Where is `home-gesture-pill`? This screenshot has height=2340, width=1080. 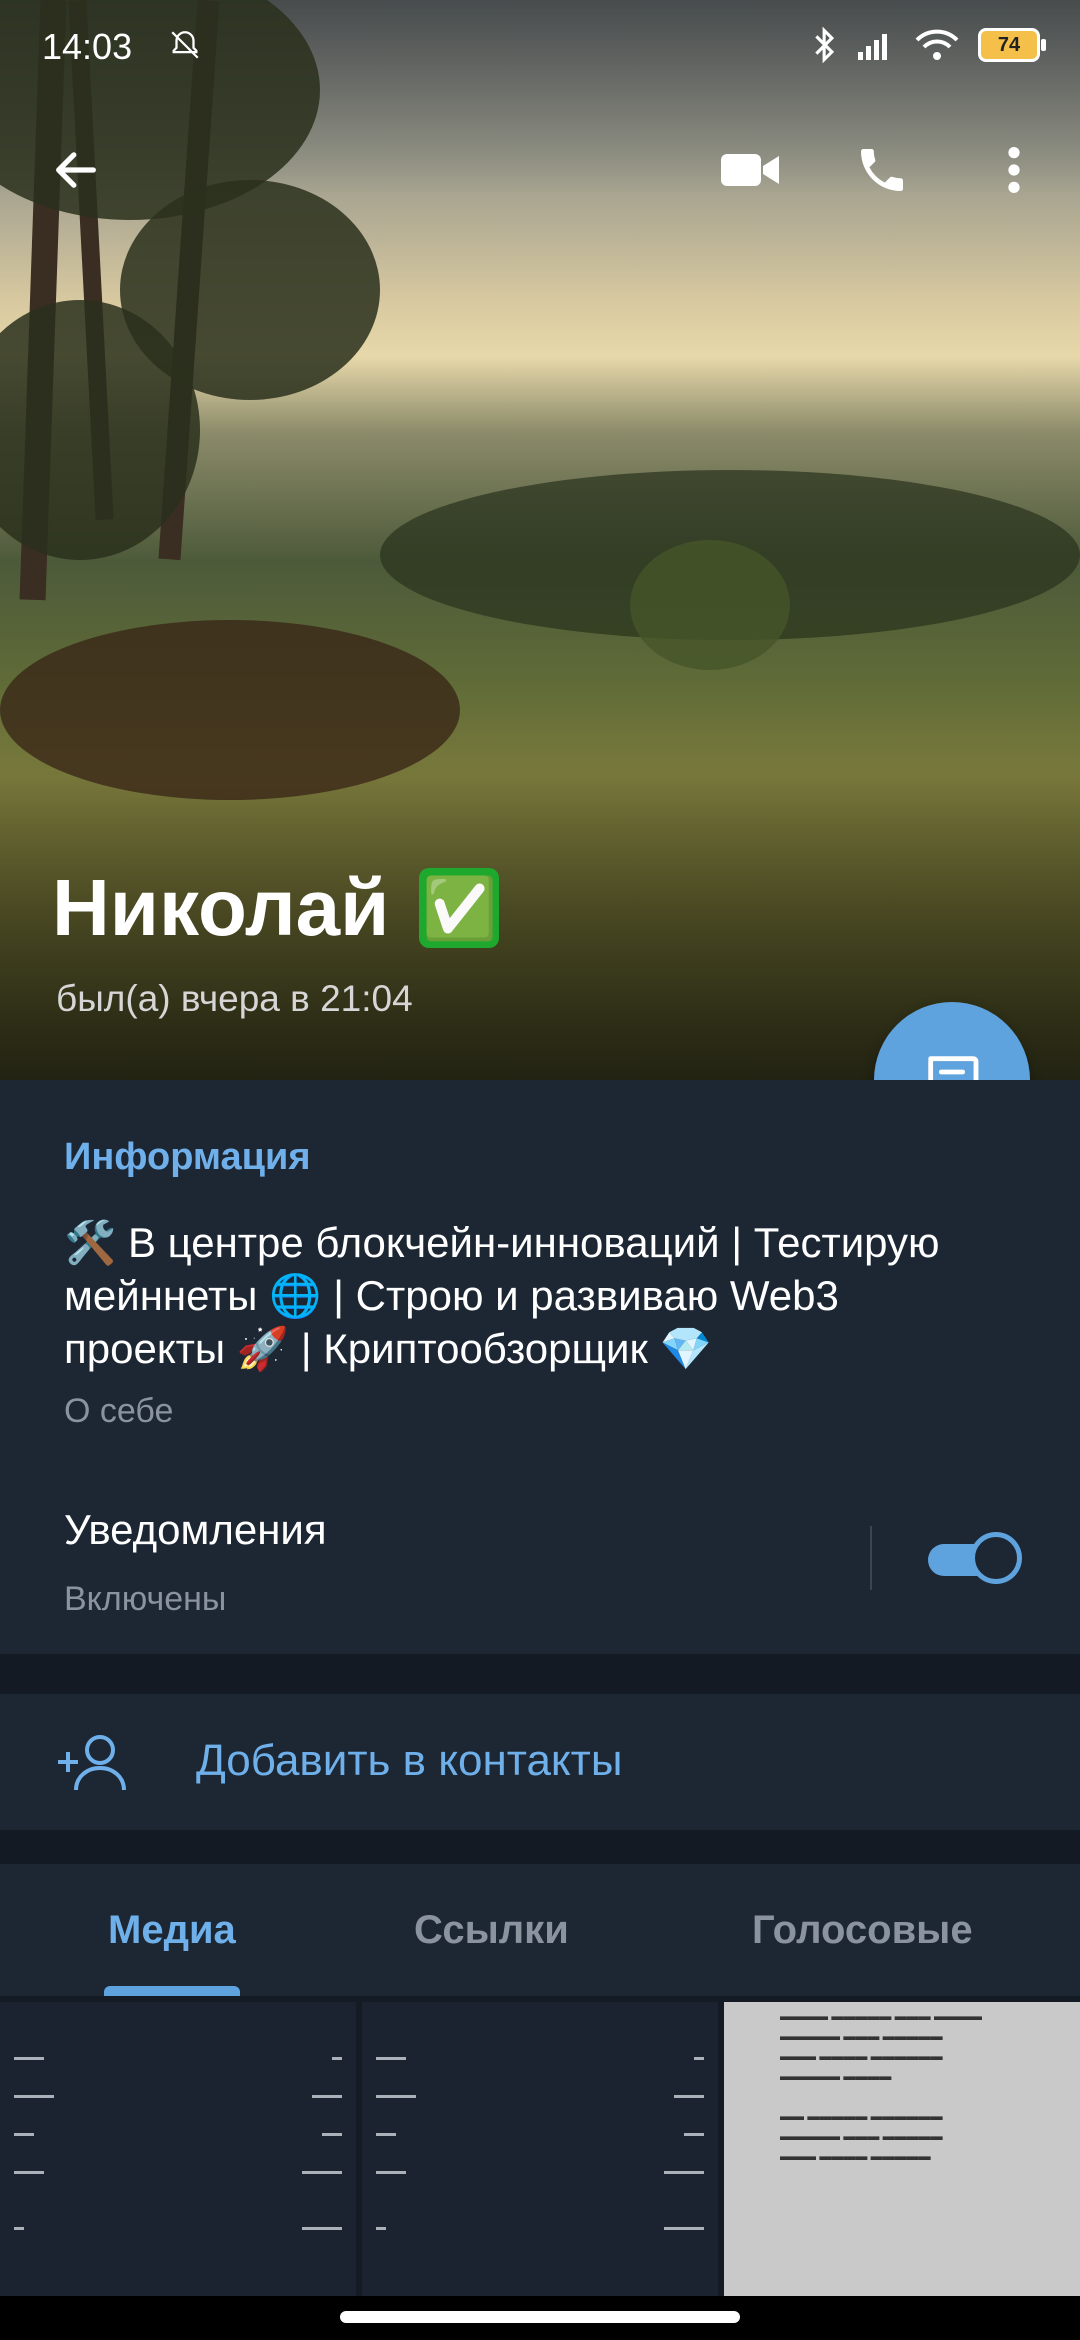 home-gesture-pill is located at coordinates (540, 2317).